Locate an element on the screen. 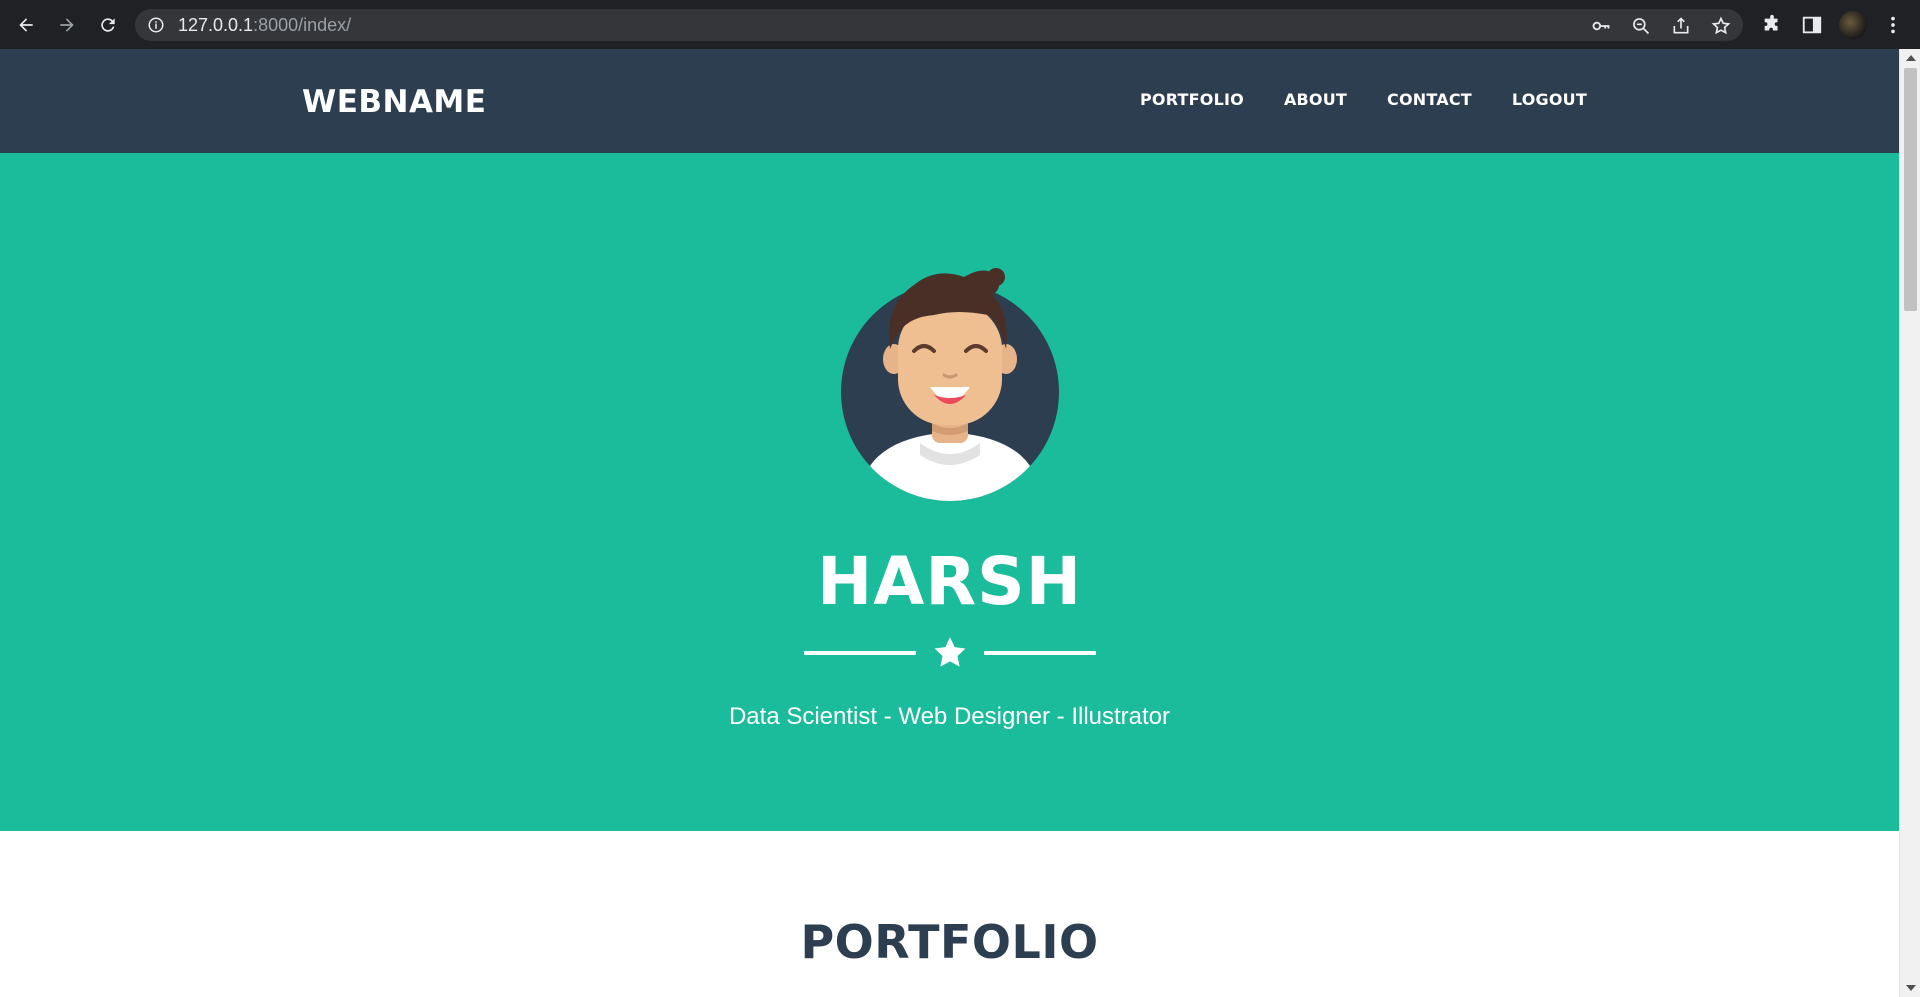 Image resolution: width=1920 pixels, height=997 pixels. zoom-out-icon is located at coordinates (1641, 26).